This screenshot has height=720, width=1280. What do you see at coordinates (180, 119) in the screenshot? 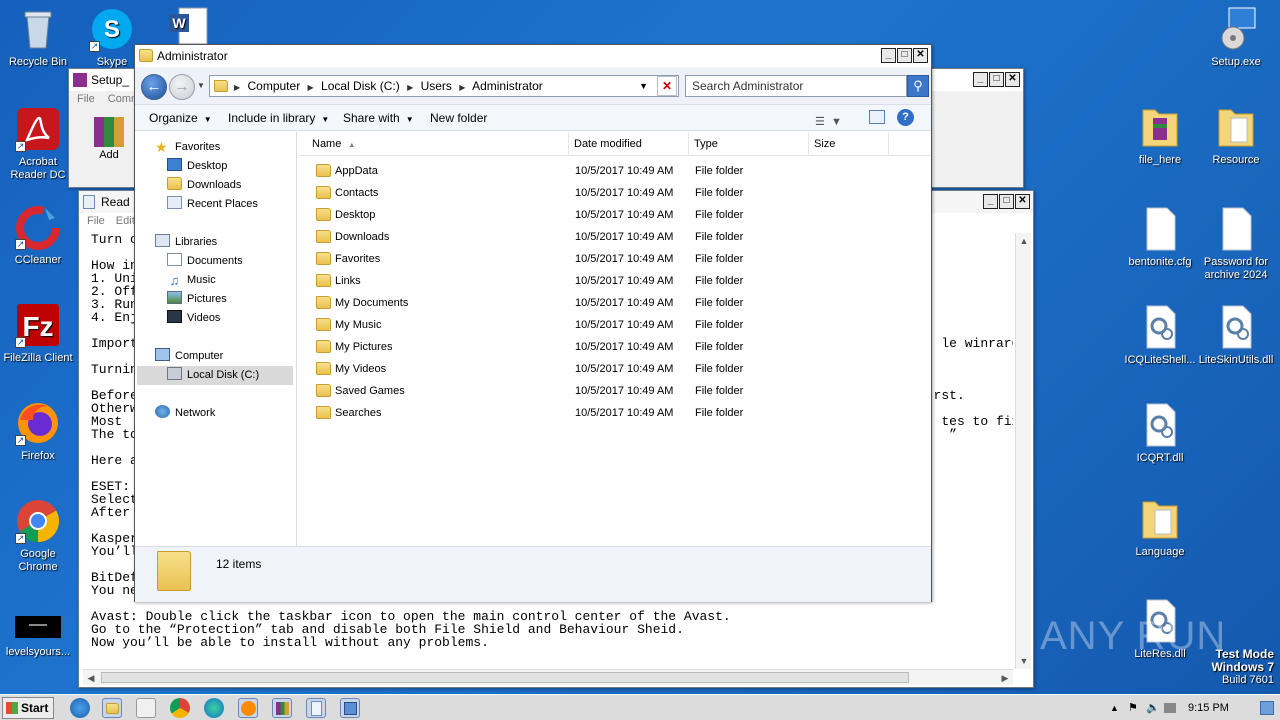
I see `organize-button: Organize ▼` at bounding box center [180, 119].